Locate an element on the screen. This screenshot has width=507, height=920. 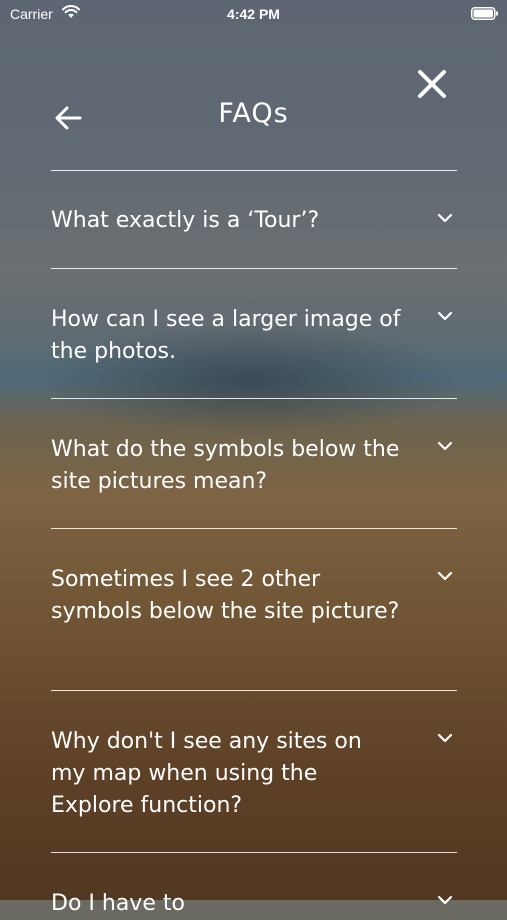
faq-item: Do I have to is located at coordinates (254, 884).